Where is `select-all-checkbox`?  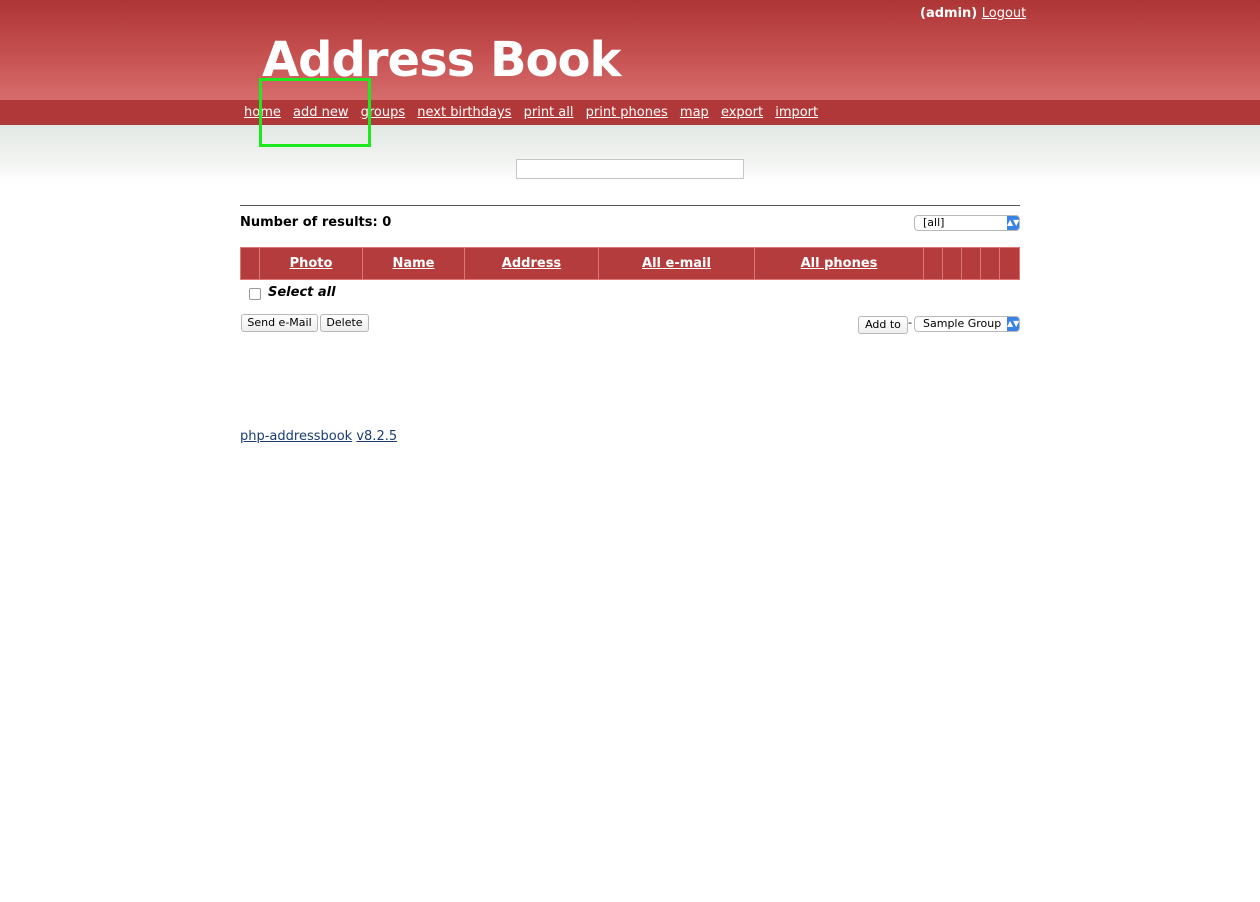
select-all-checkbox is located at coordinates (255, 294).